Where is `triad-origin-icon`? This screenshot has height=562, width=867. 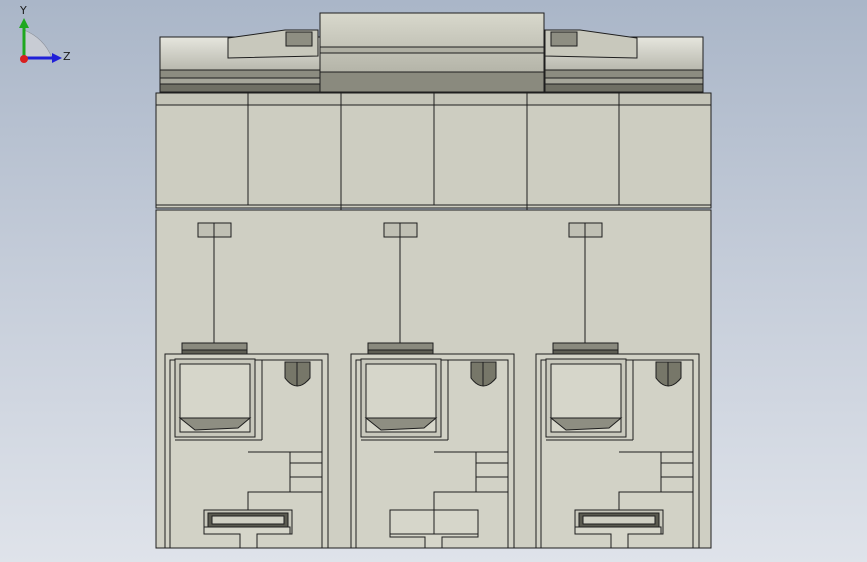
triad-origin-icon is located at coordinates (24, 59).